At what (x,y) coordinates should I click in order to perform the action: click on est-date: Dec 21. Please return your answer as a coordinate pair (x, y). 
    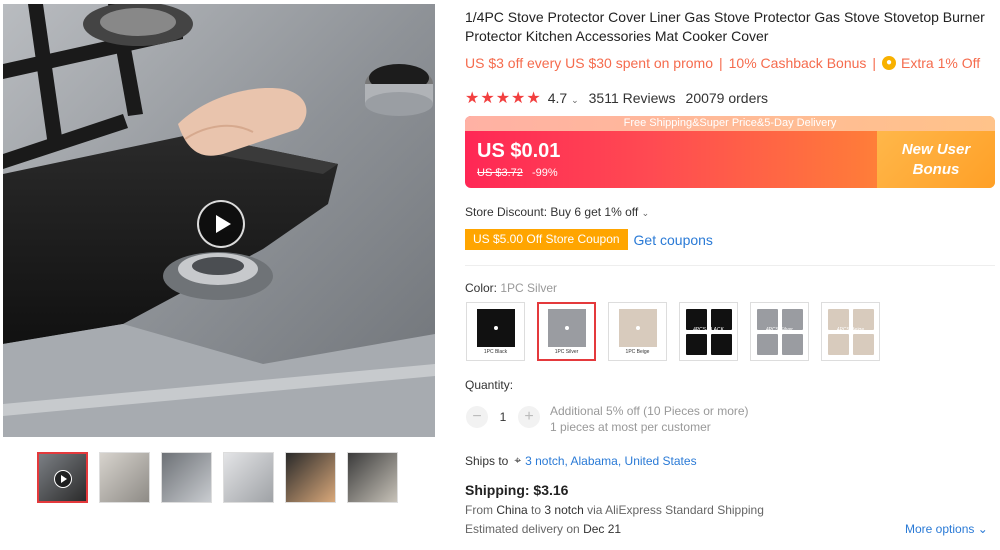
    Looking at the image, I should click on (602, 529).